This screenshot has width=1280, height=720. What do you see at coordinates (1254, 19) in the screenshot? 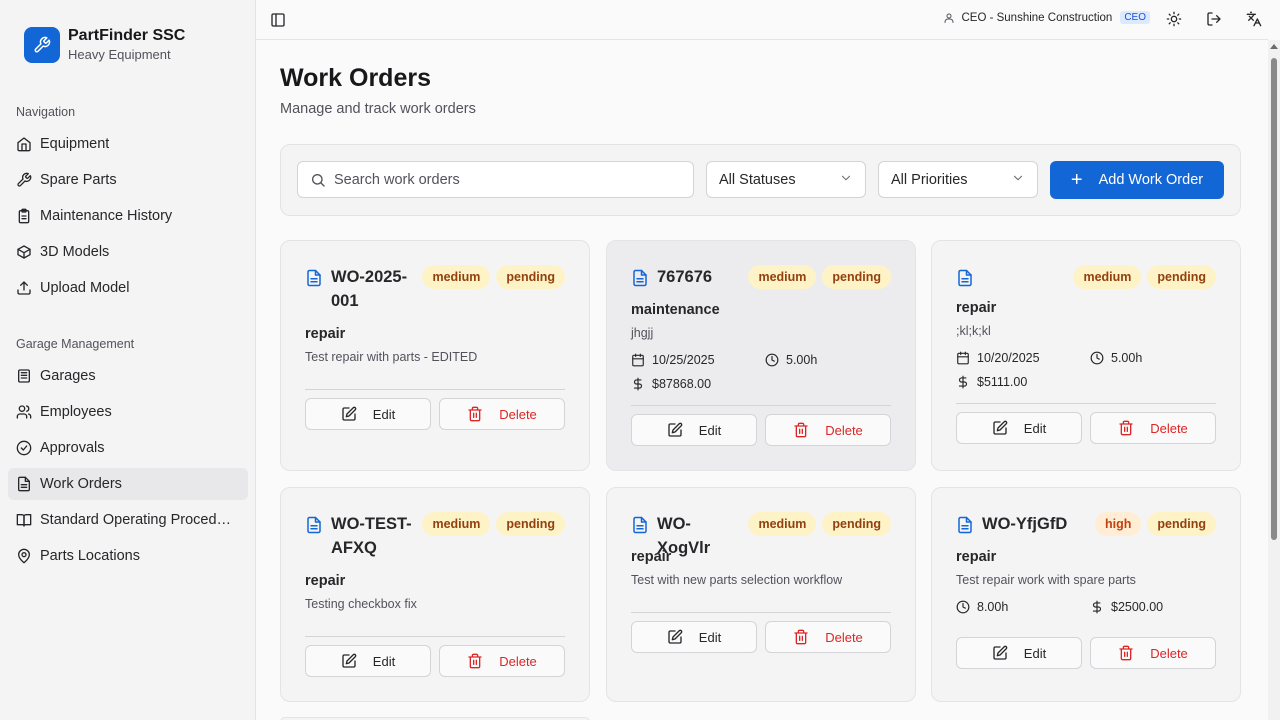
I see `language-icon` at bounding box center [1254, 19].